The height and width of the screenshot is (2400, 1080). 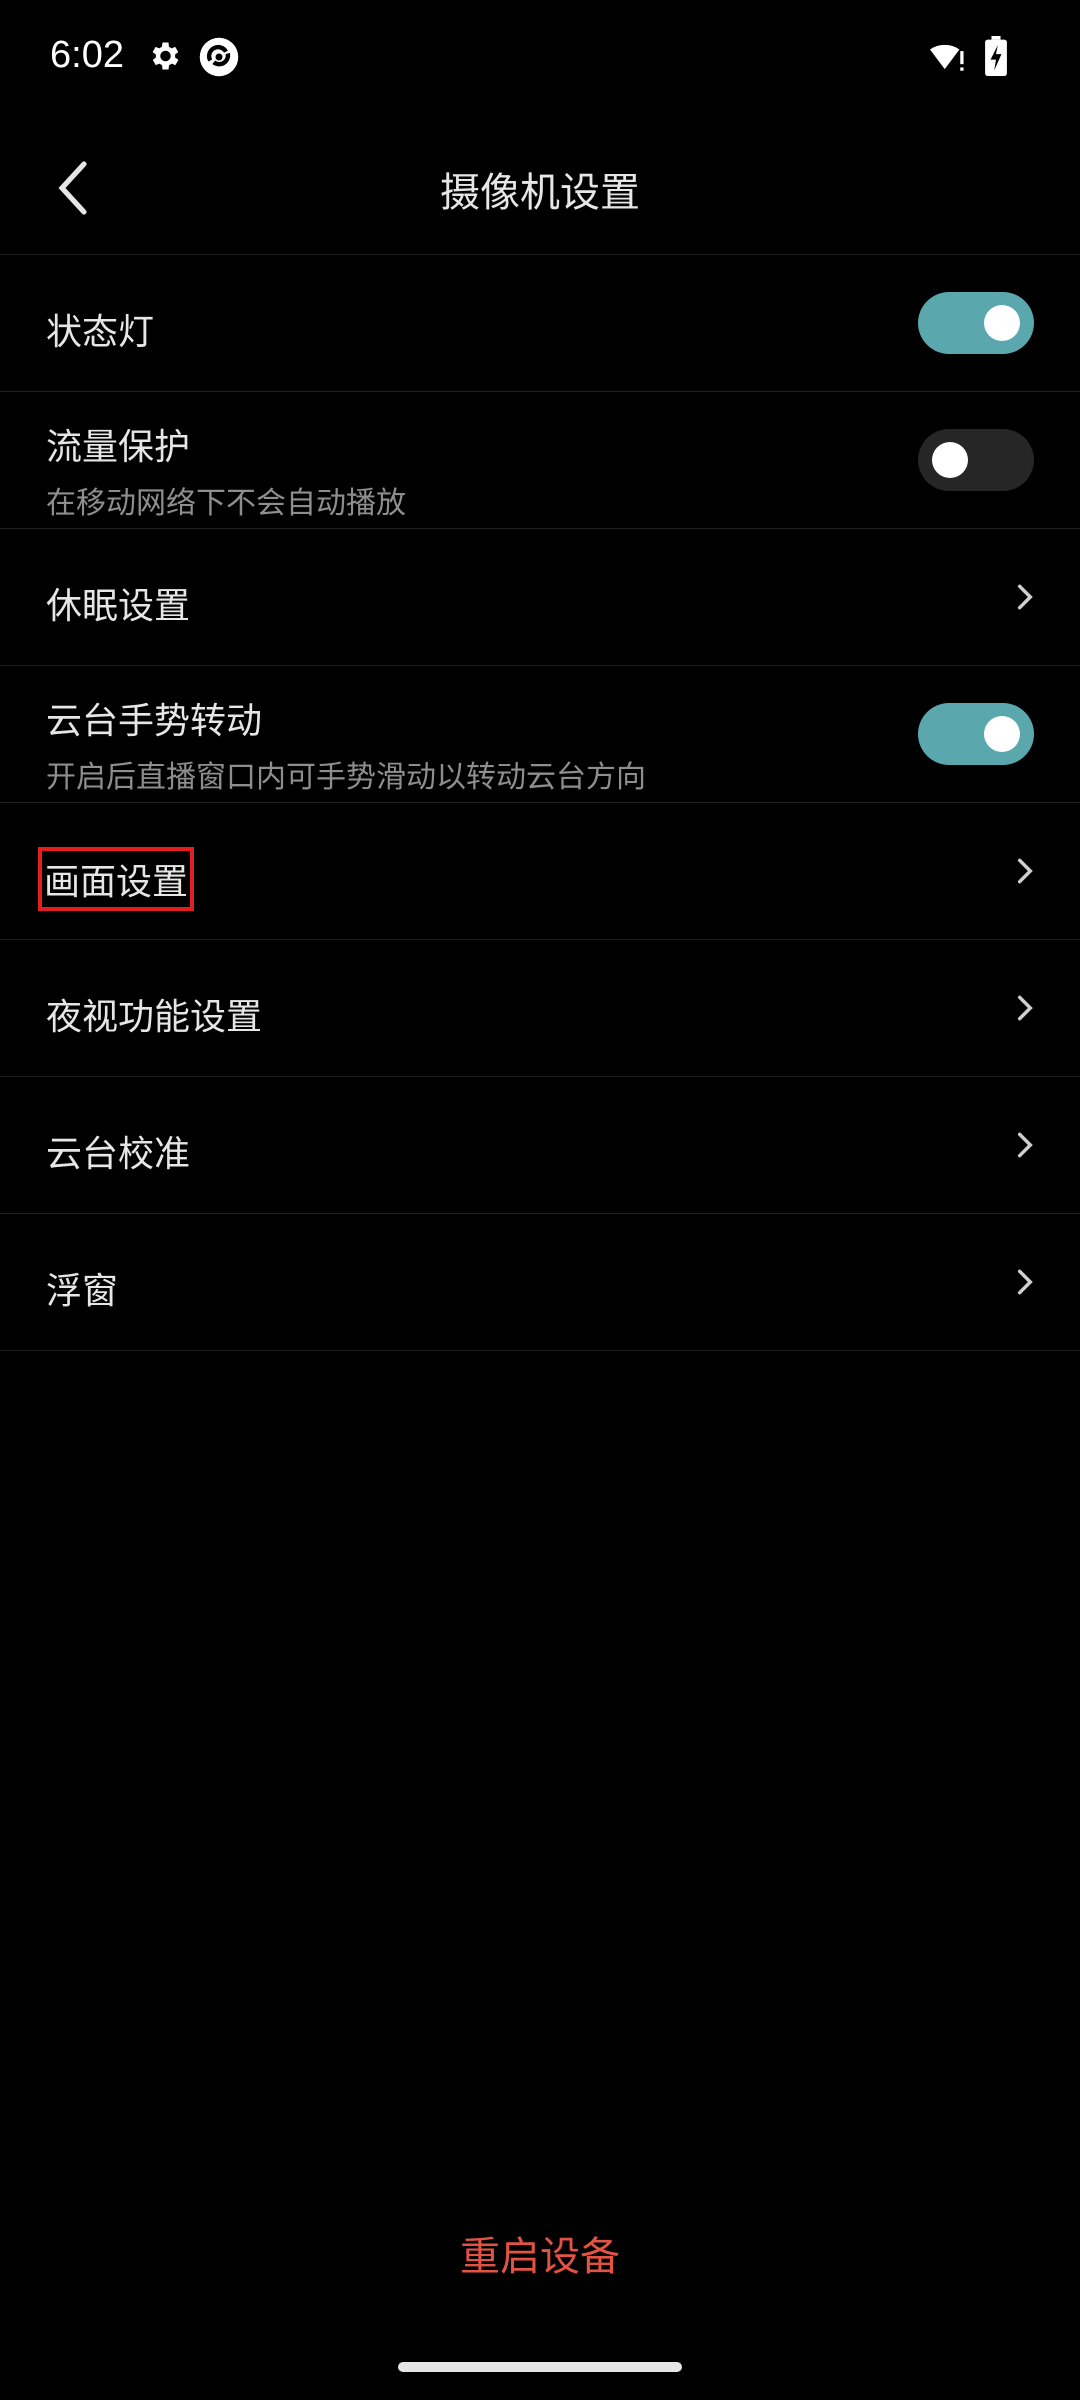 What do you see at coordinates (540, 734) in the screenshot?
I see `setting-ptz-gesture: 云台手势转动 开启后直播窗口内可手势滑动以转动云台方向` at bounding box center [540, 734].